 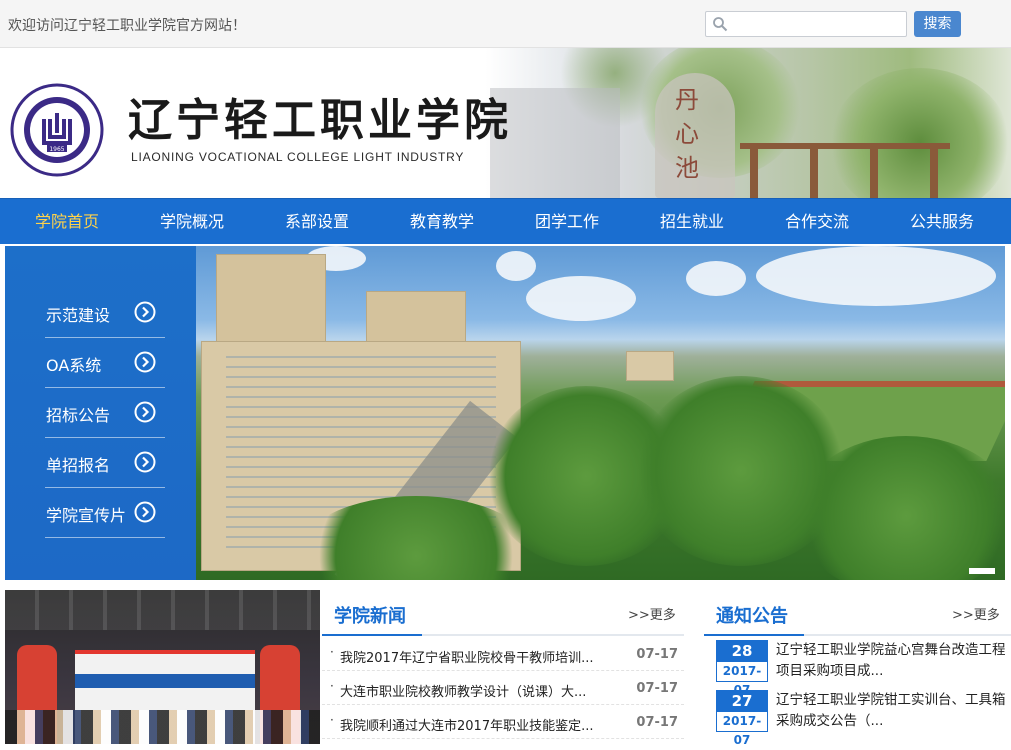 I want to click on quick-link-label: 学院宣传片, so click(x=86, y=515).